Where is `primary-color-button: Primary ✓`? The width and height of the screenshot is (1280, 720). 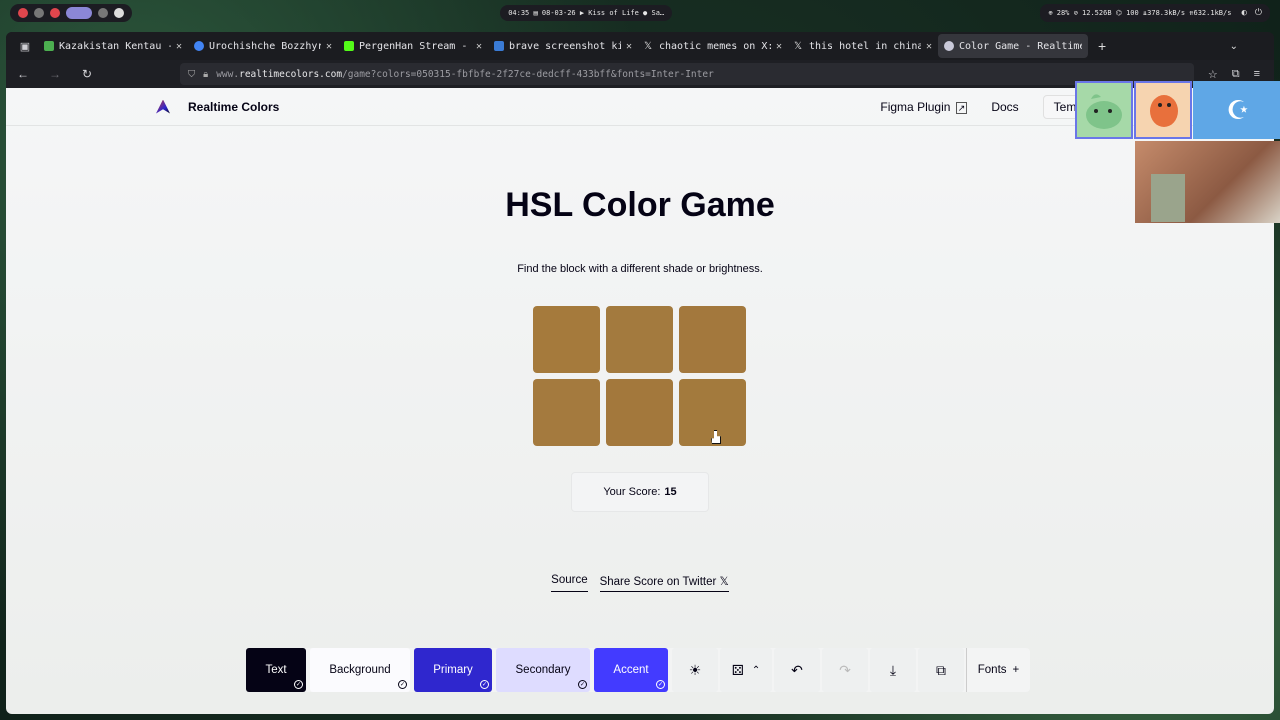
primary-color-button: Primary ✓ is located at coordinates (453, 670).